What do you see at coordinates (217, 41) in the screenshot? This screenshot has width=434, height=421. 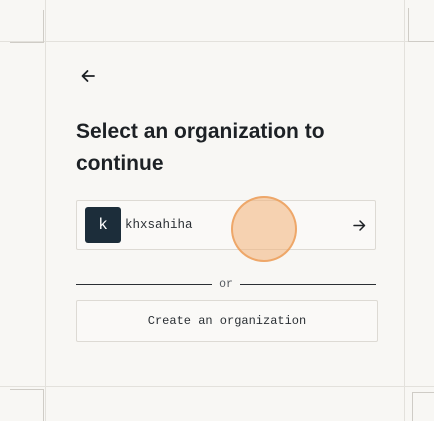 I see `frame-line-top` at bounding box center [217, 41].